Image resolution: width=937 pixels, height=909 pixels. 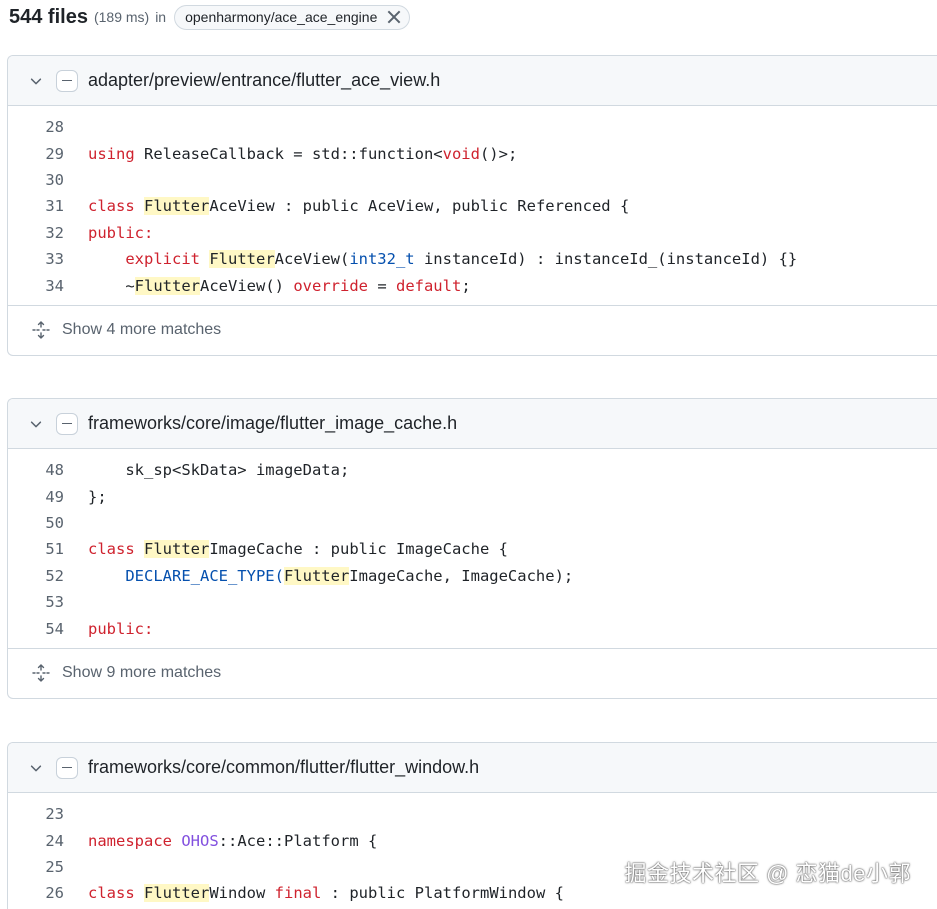 What do you see at coordinates (54, 522) in the screenshot?
I see `line-number: 50` at bounding box center [54, 522].